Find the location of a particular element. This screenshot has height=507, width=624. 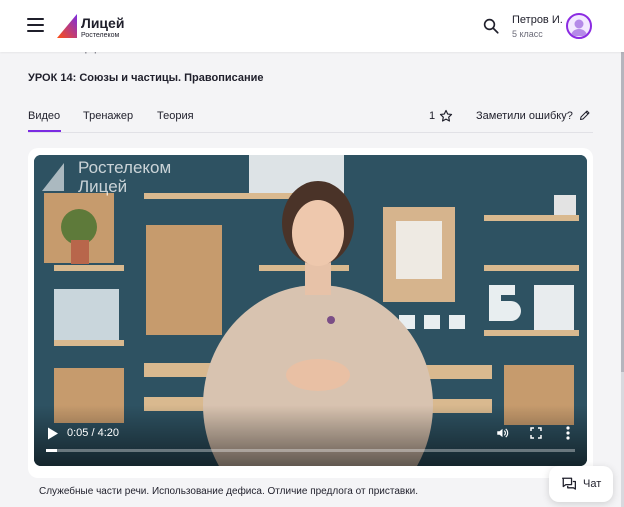

chat-button: Чат is located at coordinates (581, 484).